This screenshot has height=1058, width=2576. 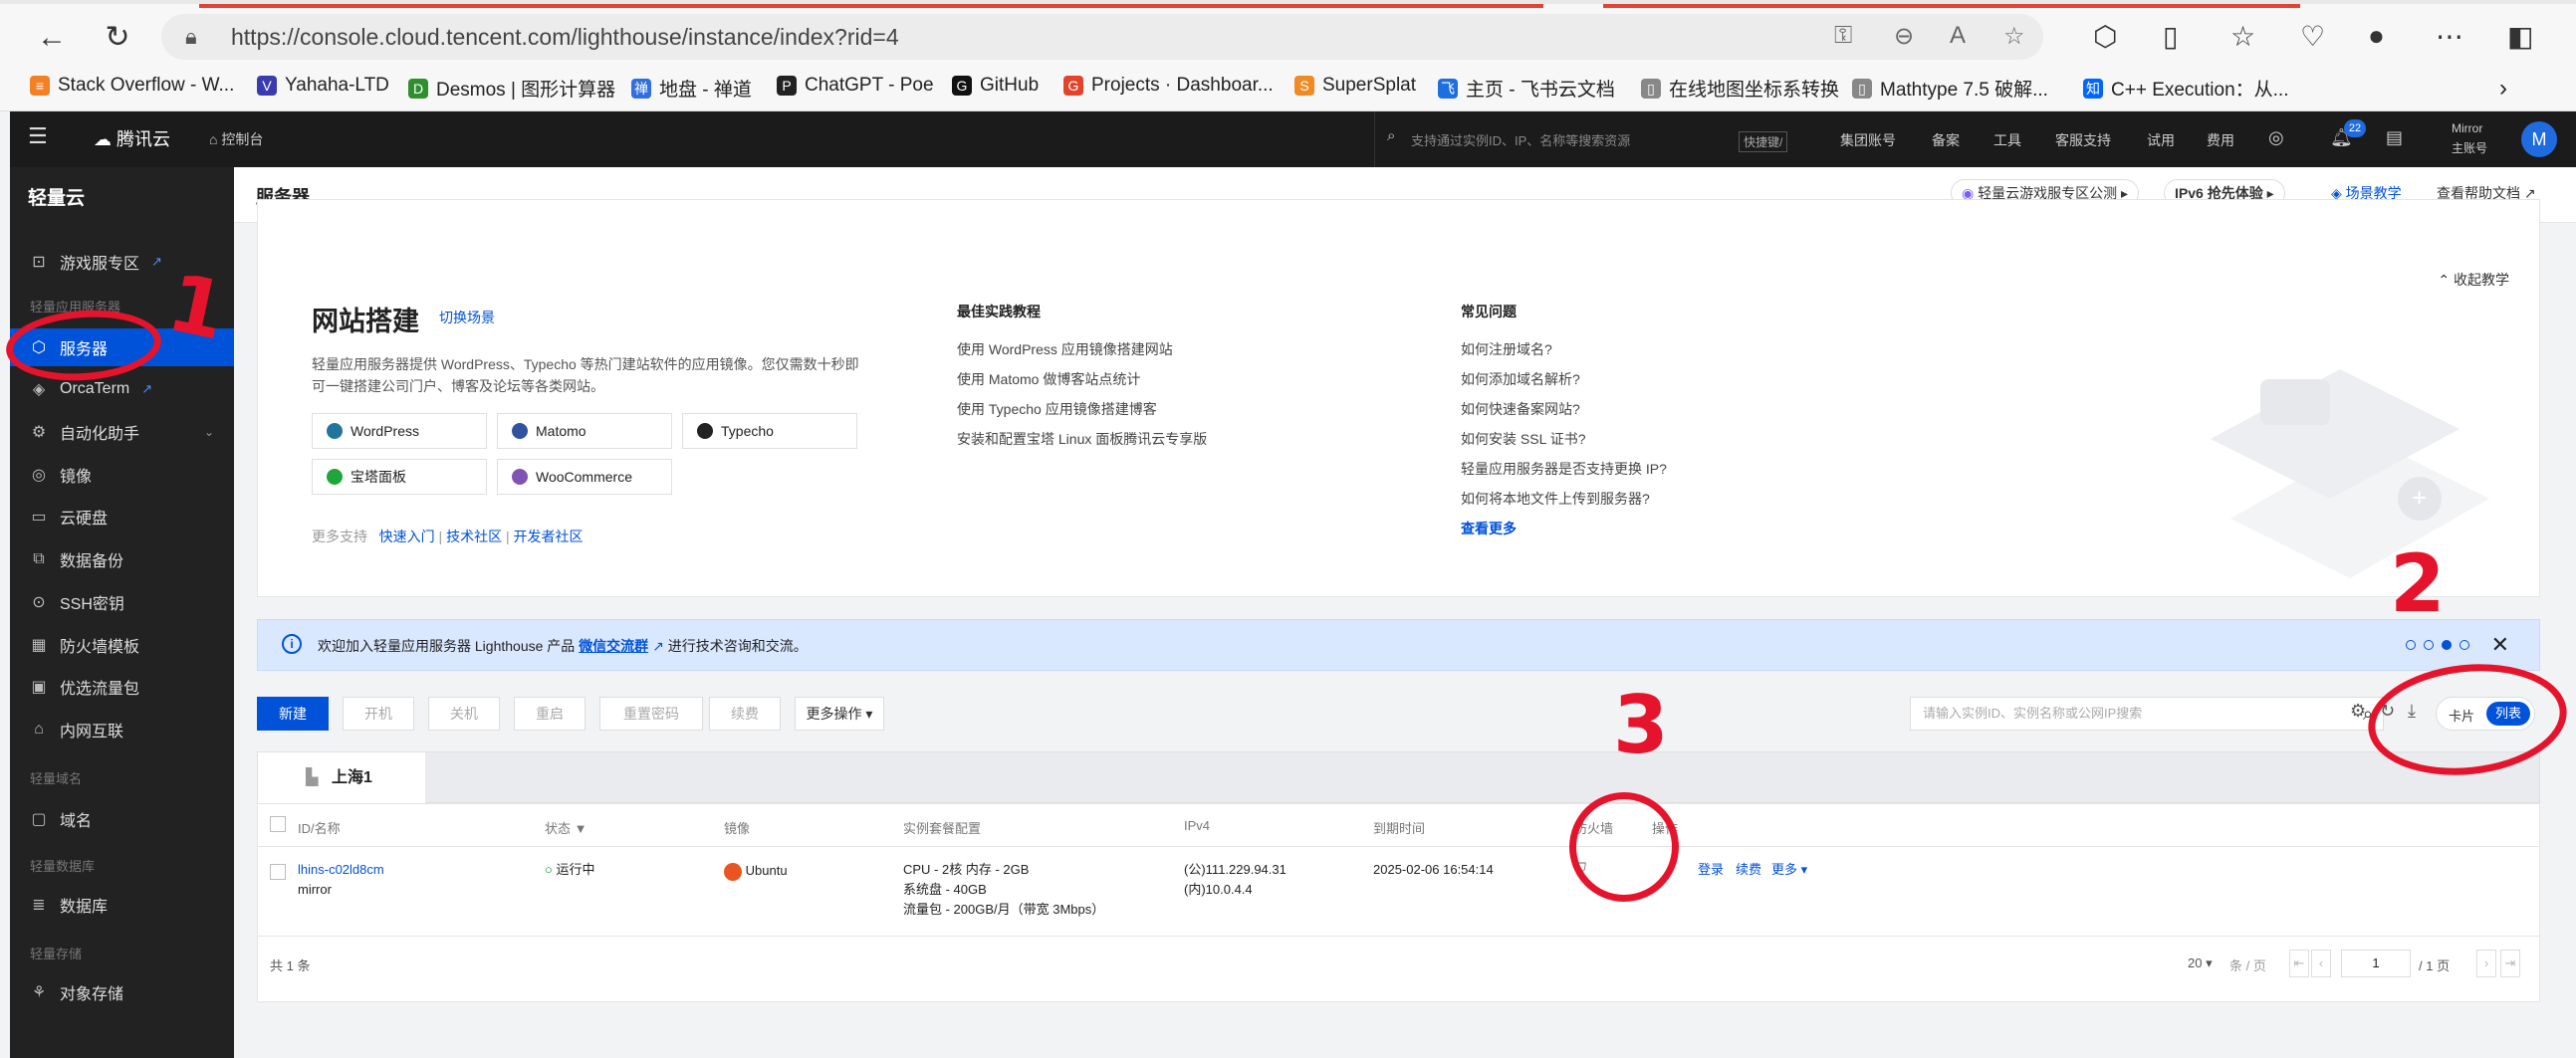 I want to click on faq-link: 轻量应用服务器是否支持更换 IP?, so click(x=1564, y=469).